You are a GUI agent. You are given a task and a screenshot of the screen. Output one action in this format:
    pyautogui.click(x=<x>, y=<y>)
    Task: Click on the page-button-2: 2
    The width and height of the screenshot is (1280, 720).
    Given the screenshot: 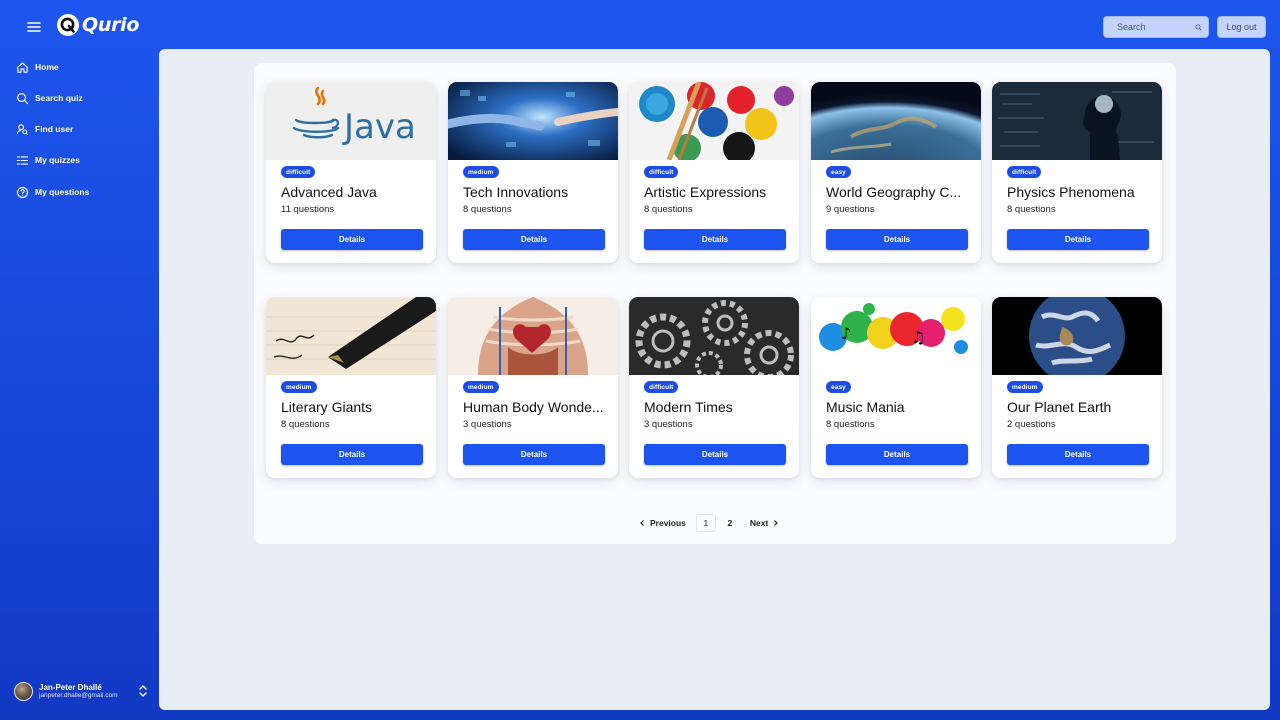 What is the action you would take?
    pyautogui.click(x=730, y=523)
    